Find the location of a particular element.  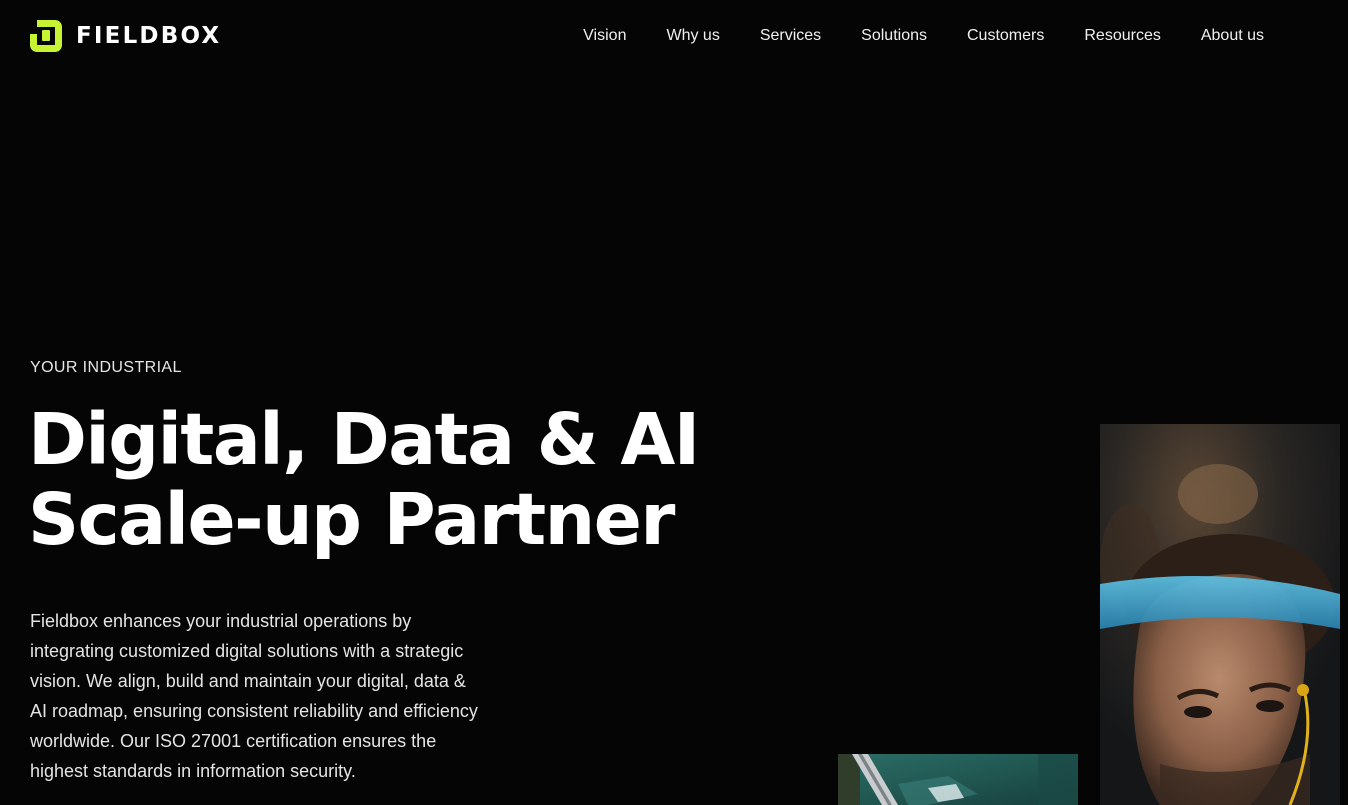

worker-portrait-photo is located at coordinates (1220, 614).